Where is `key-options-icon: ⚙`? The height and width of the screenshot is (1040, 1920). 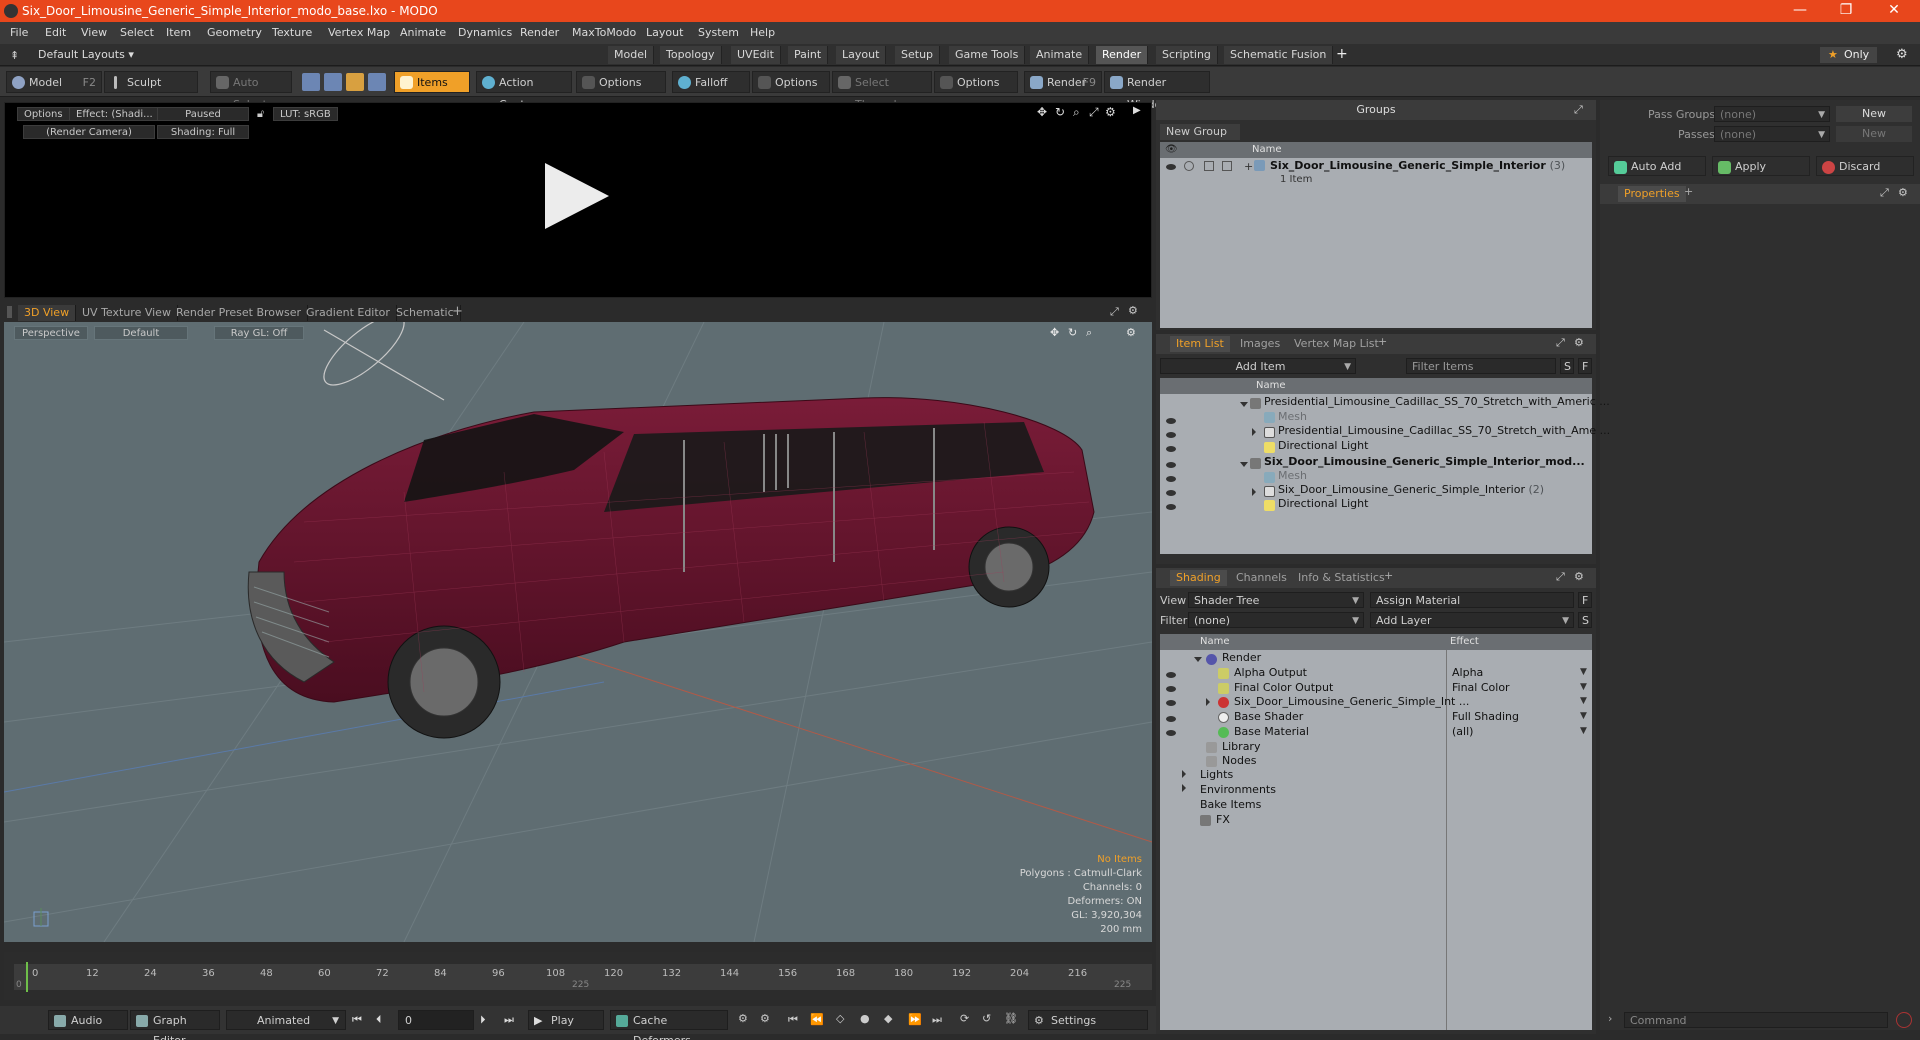
key-options-icon: ⚙ is located at coordinates (765, 1018).